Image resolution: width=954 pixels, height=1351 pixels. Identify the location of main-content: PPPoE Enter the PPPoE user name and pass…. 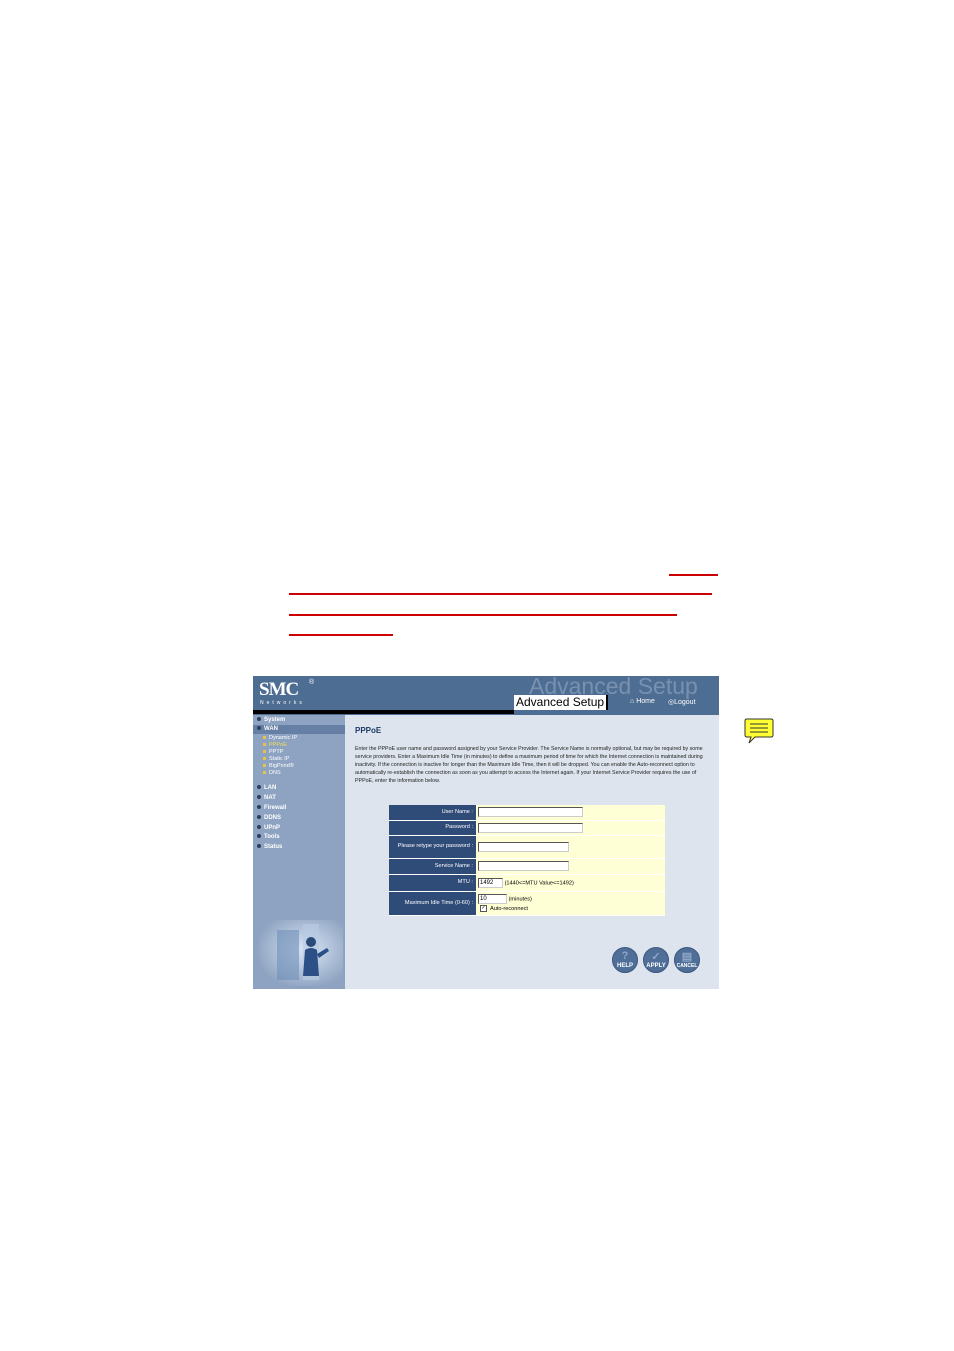
(532, 852).